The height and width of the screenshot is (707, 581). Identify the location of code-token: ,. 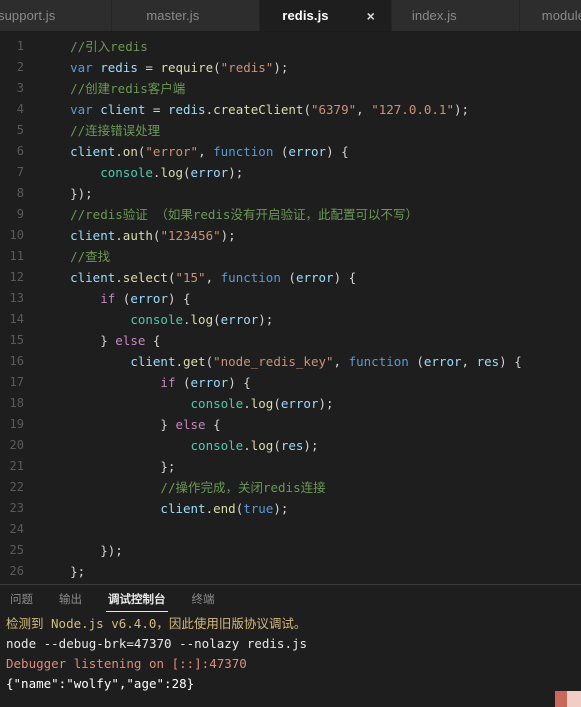
(341, 361).